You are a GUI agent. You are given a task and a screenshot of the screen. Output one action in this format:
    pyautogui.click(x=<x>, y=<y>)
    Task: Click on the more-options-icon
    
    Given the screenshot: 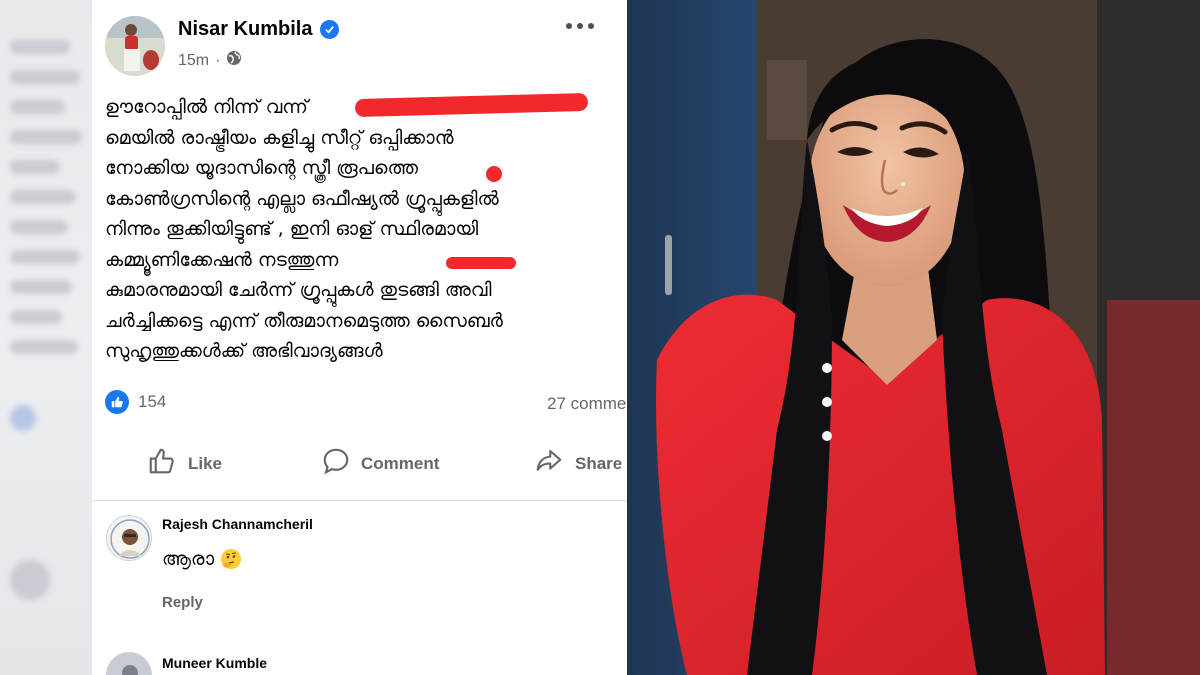 What is the action you would take?
    pyautogui.click(x=580, y=26)
    